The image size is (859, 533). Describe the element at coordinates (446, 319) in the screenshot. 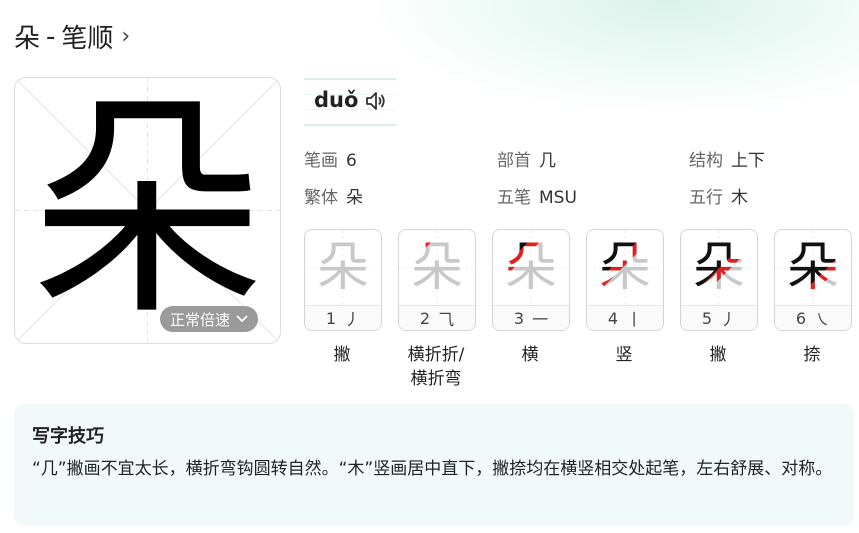

I see `stroke-shape: ⺄` at that location.